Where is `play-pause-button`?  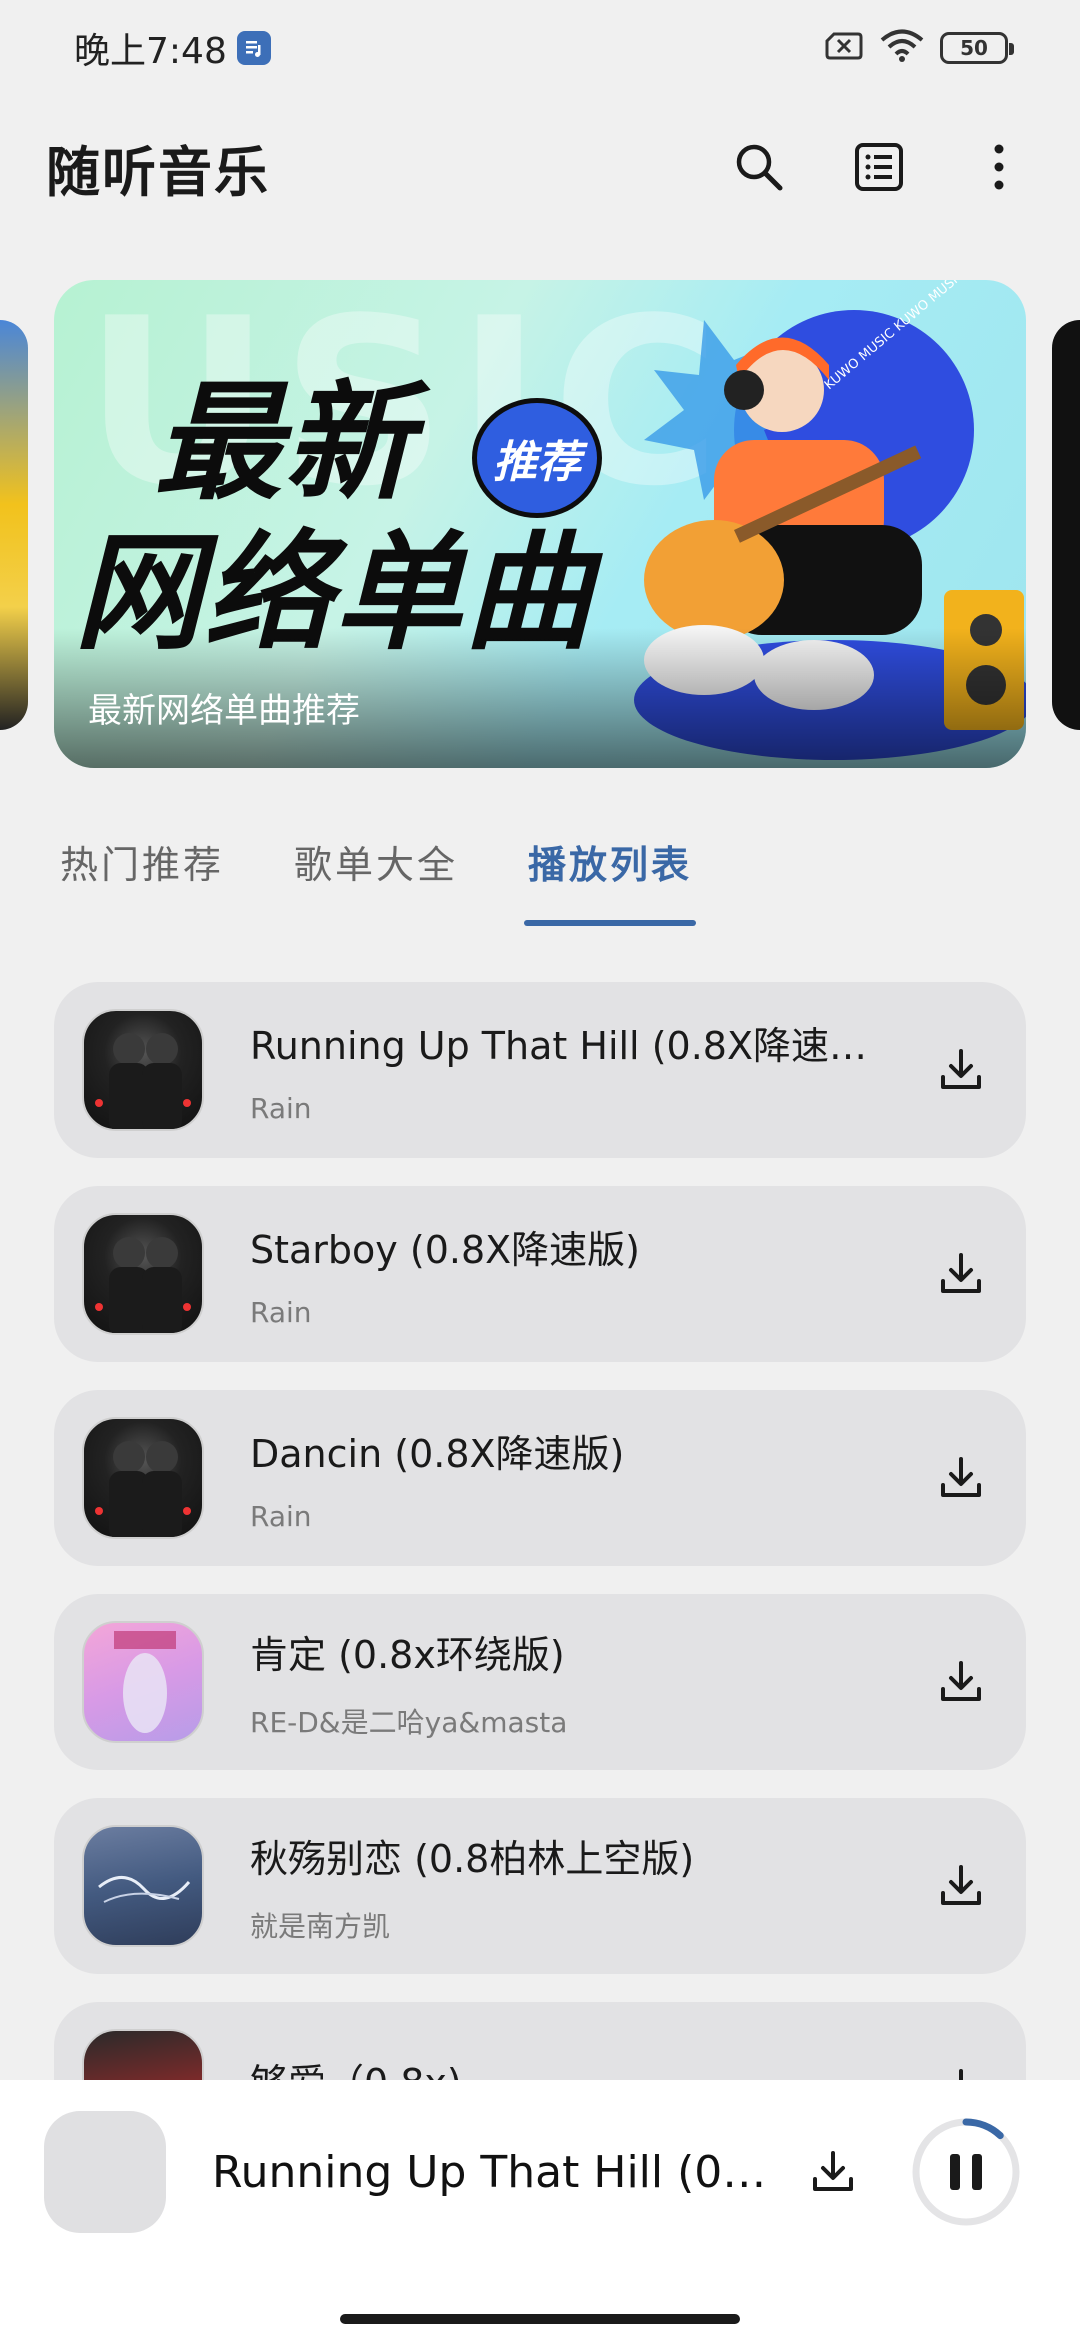 play-pause-button is located at coordinates (966, 2172).